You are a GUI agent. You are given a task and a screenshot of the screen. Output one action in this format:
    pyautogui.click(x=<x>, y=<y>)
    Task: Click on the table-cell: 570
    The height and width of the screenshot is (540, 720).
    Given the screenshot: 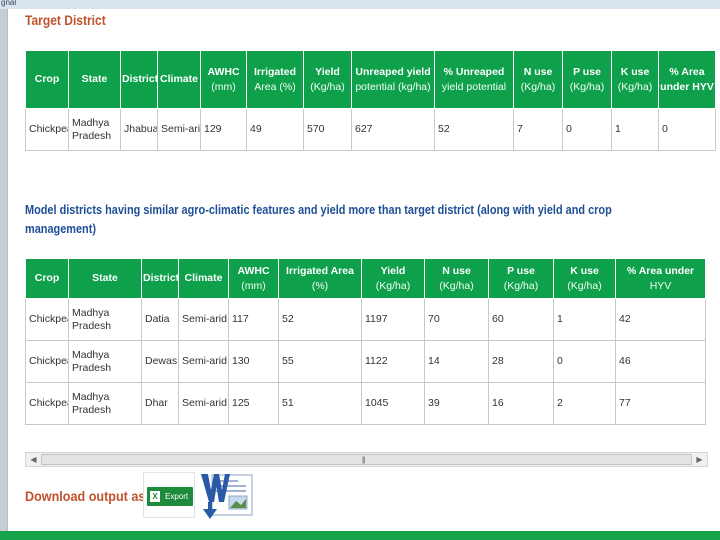 What is the action you would take?
    pyautogui.click(x=327, y=129)
    